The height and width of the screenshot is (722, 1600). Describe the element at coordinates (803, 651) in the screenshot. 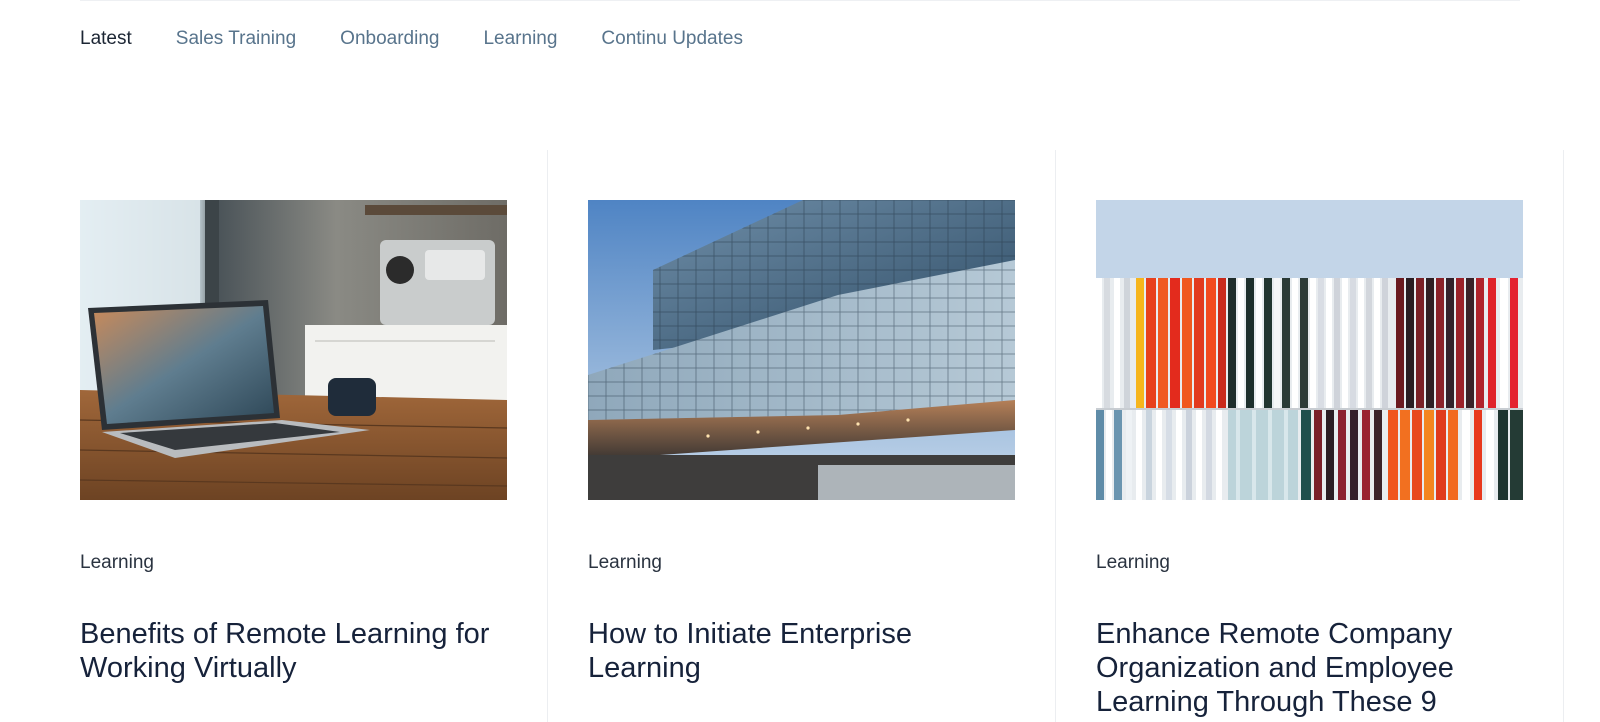

I see `card-title: How to Initiate Enterprise Learning` at that location.